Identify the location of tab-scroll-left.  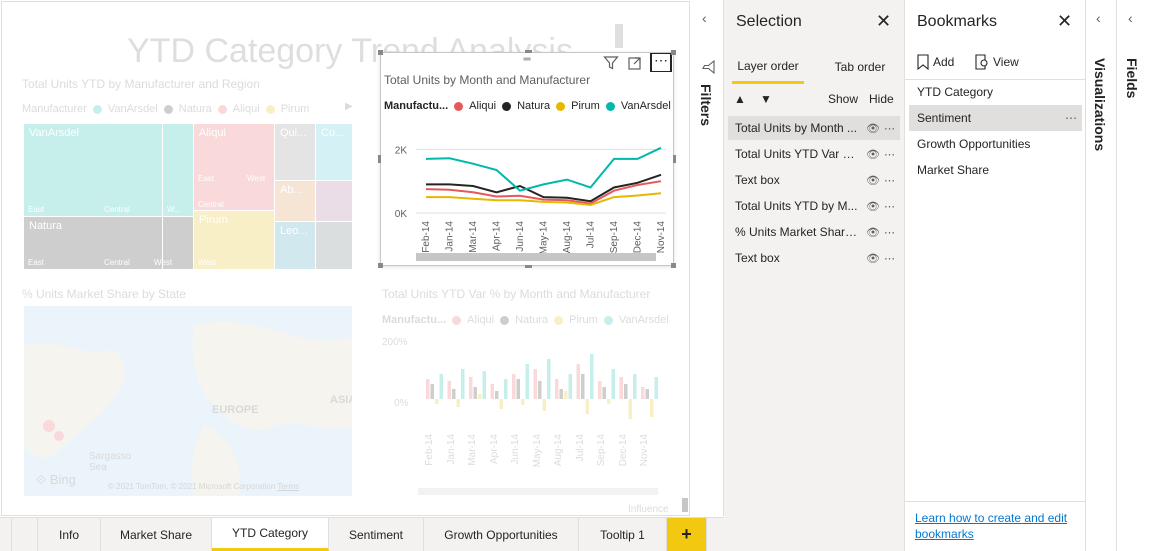
(6, 534).